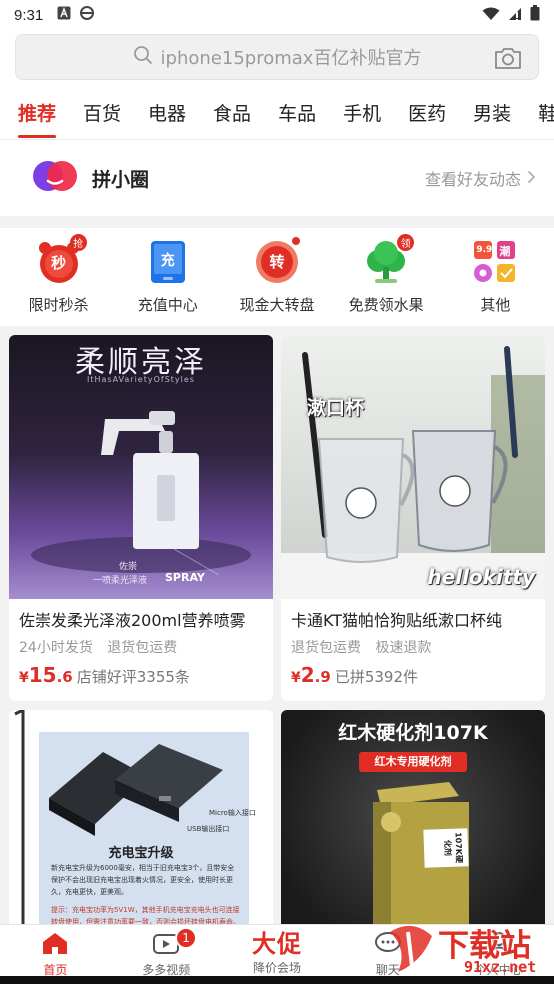  Describe the element at coordinates (413, 472) in the screenshot. I see `cups-illustration` at that location.